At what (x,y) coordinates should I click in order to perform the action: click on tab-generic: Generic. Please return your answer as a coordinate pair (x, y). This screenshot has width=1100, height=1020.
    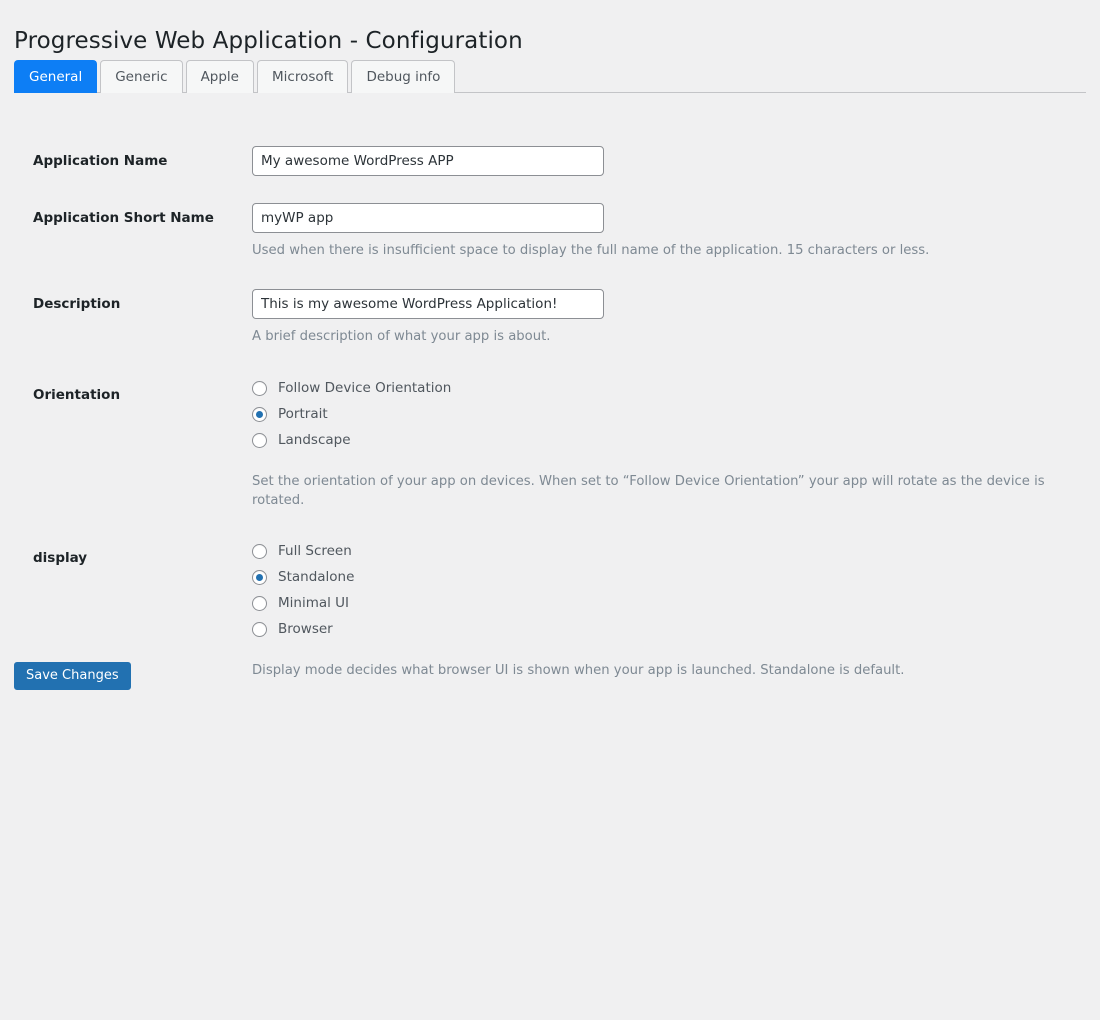
    Looking at the image, I should click on (141, 76).